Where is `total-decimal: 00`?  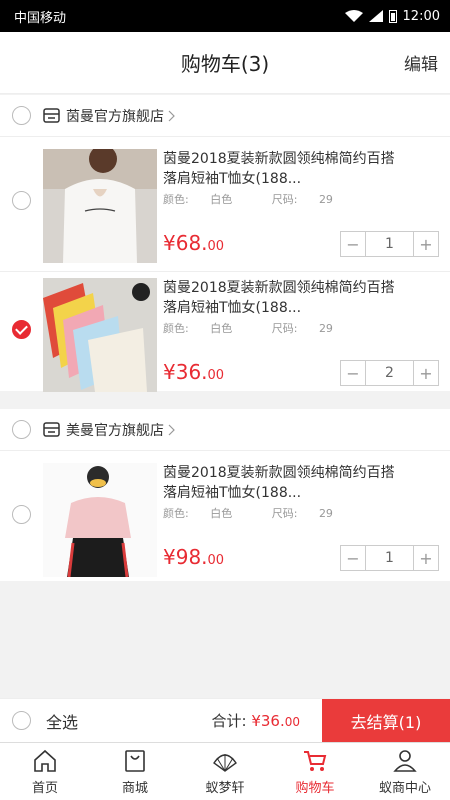
total-decimal: 00 is located at coordinates (292, 722).